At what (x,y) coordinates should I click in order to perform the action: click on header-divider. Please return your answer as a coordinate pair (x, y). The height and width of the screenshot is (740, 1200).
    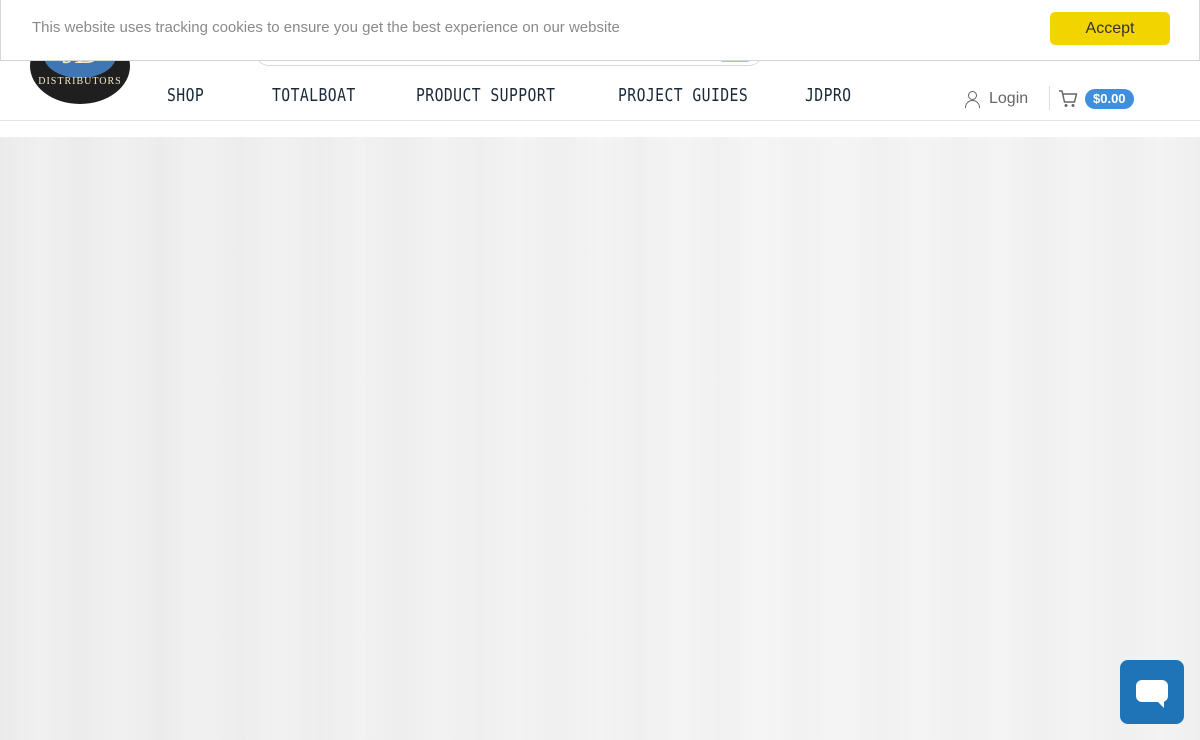
    Looking at the image, I should click on (1049, 98).